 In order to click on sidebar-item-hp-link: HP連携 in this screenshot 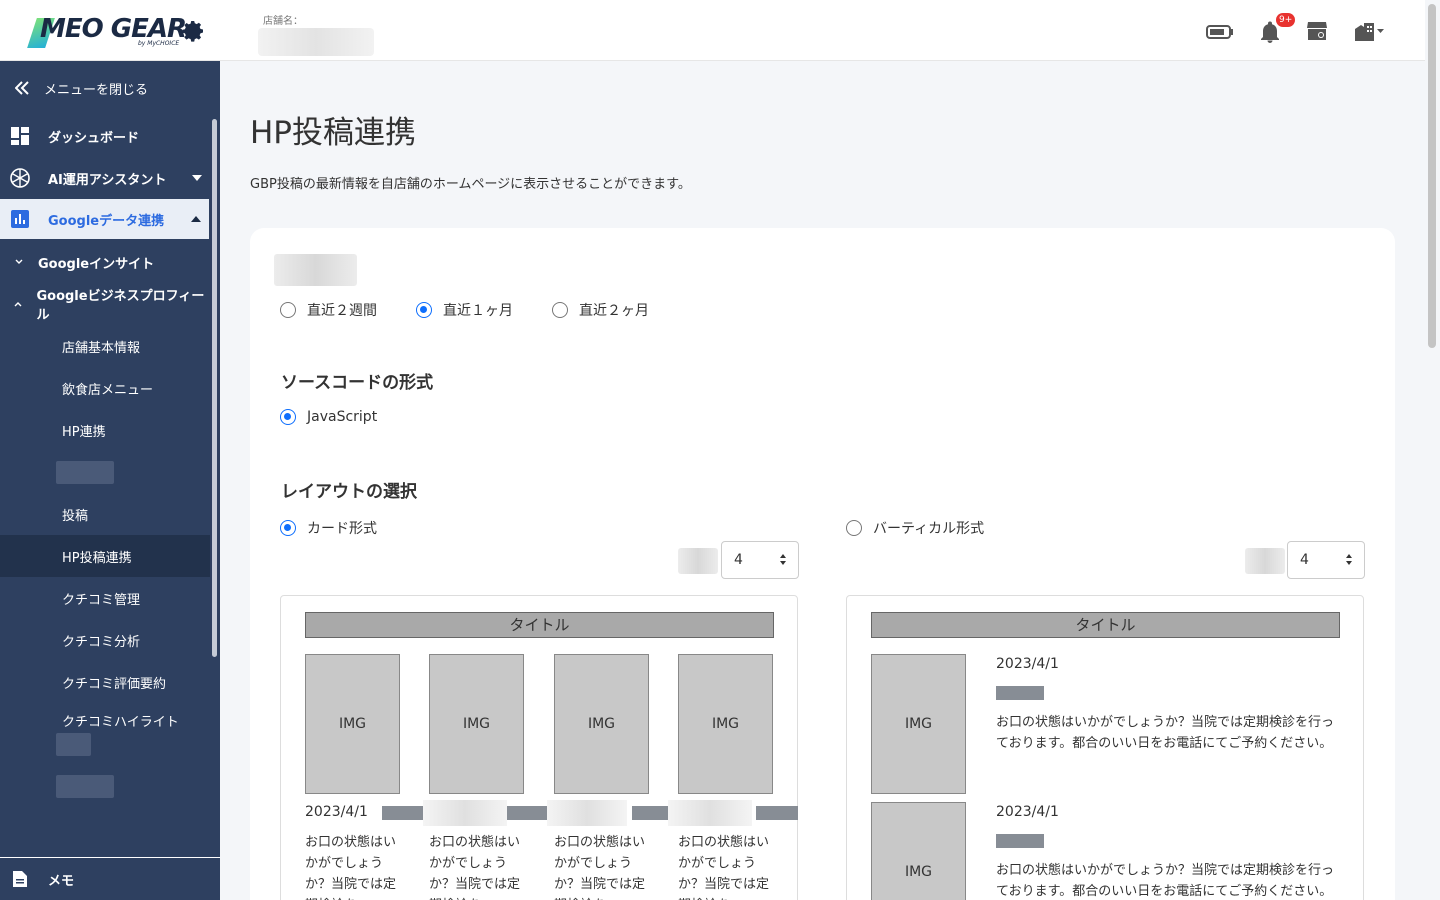, I will do `click(105, 430)`.